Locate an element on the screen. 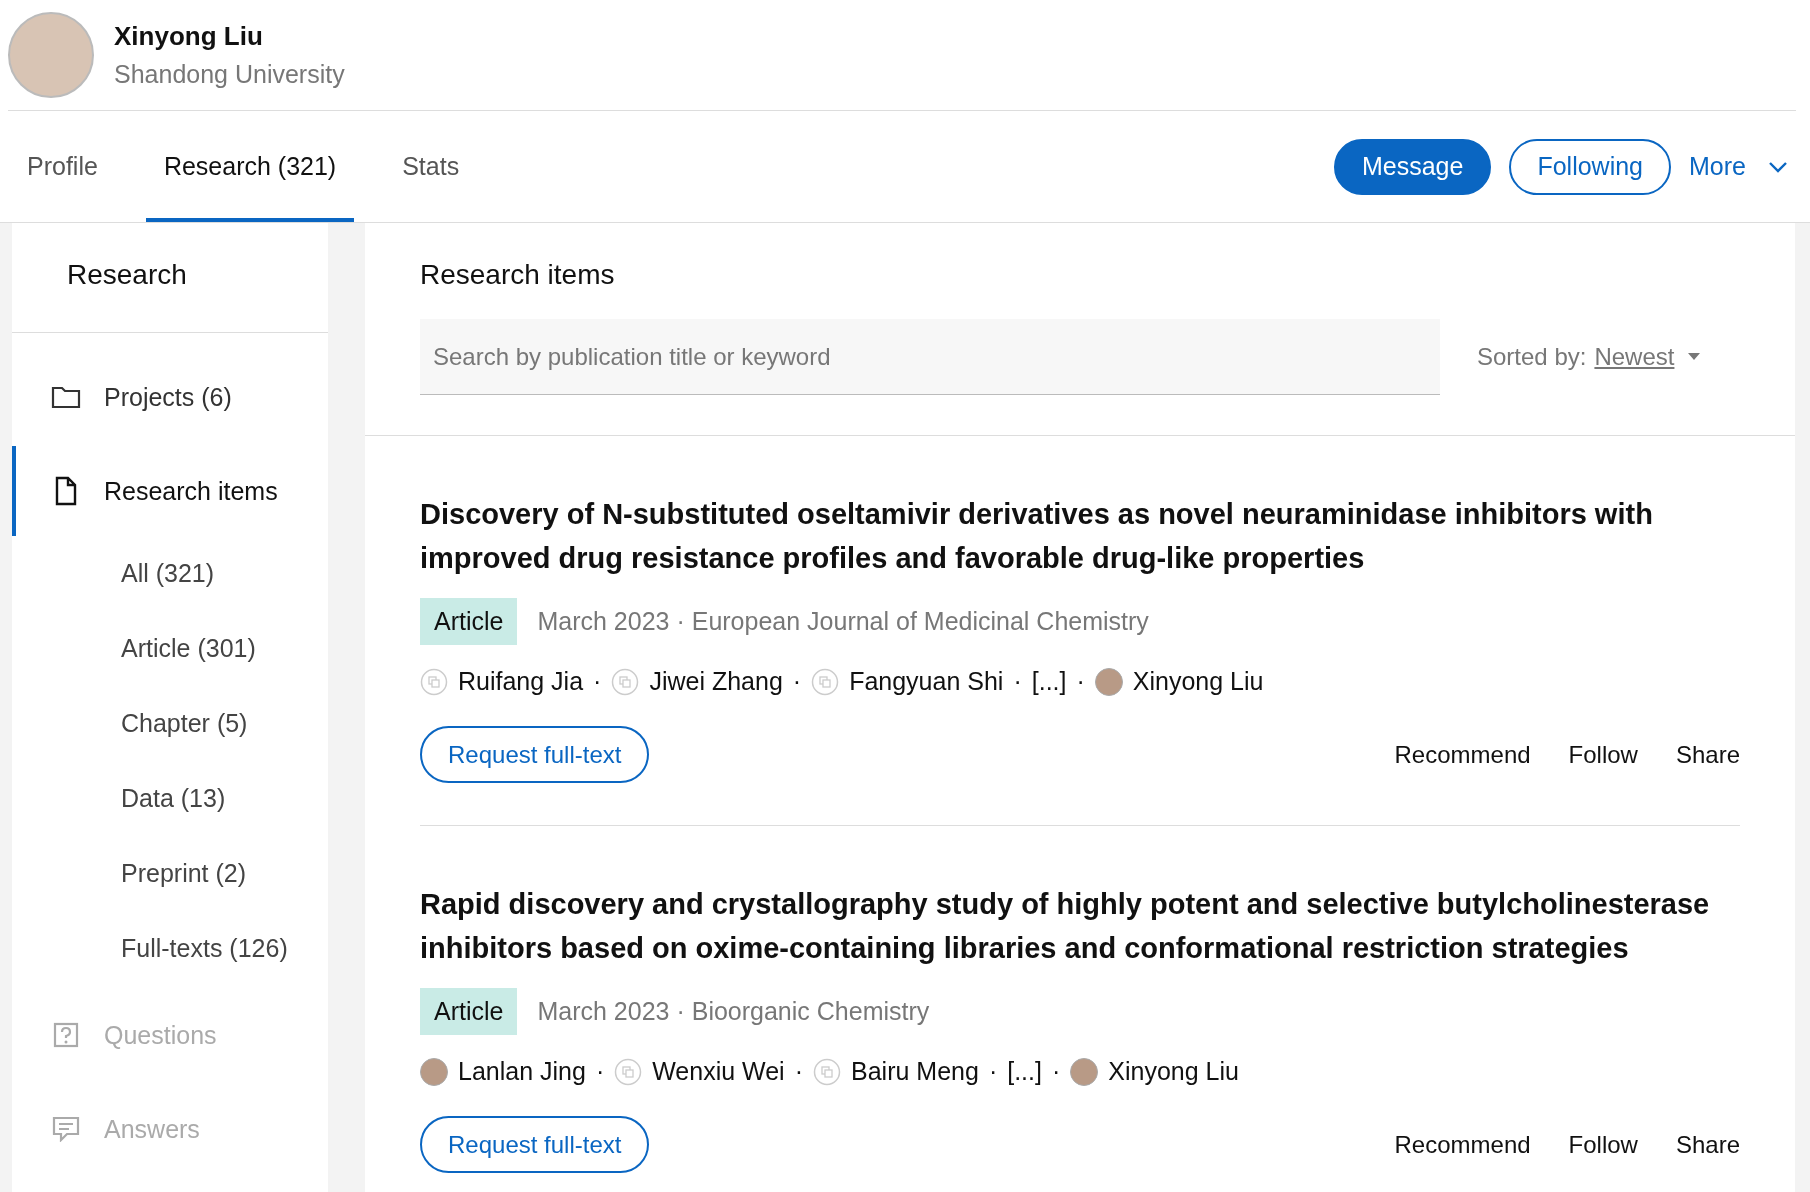 Image resolution: width=1810 pixels, height=1192 pixels. publication-meta: March 2023 · European Journal of Medicinal Chemistry is located at coordinates (843, 621).